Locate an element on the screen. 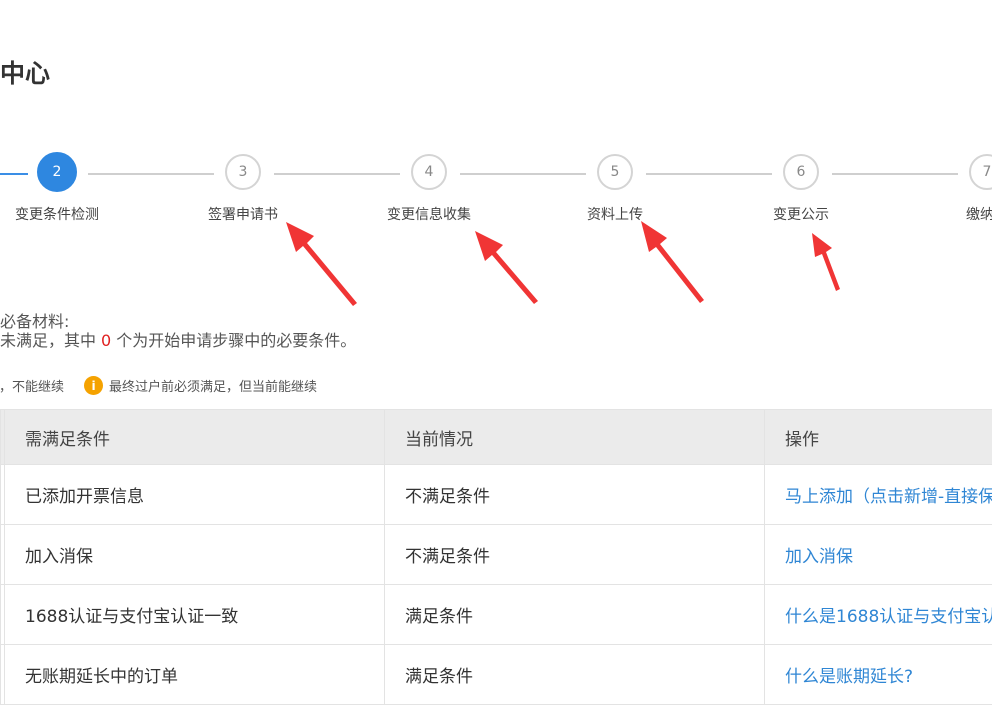  legend: 足，不能继续 i 最终过户前必须满足，但当前能继续 is located at coordinates (158, 385).